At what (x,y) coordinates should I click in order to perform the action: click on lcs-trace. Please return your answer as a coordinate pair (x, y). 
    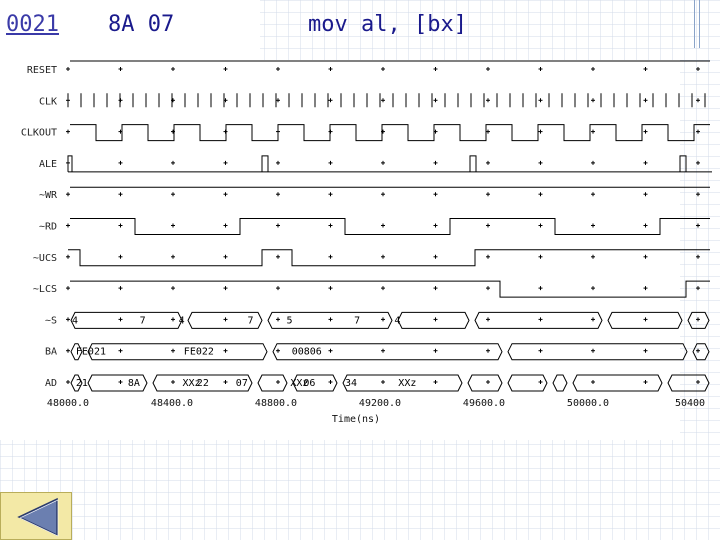
    Looking at the image, I should click on (390, 289).